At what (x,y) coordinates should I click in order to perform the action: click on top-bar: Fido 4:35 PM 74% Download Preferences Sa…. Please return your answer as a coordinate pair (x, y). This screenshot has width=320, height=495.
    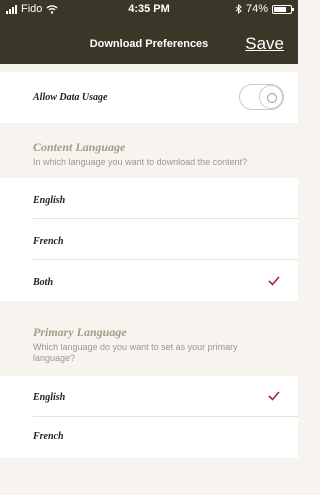
    Looking at the image, I should click on (149, 32).